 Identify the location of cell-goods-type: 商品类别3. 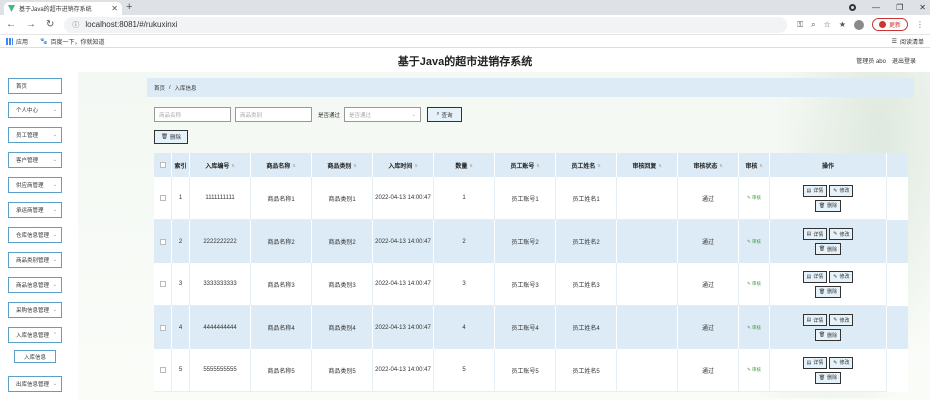
(342, 284).